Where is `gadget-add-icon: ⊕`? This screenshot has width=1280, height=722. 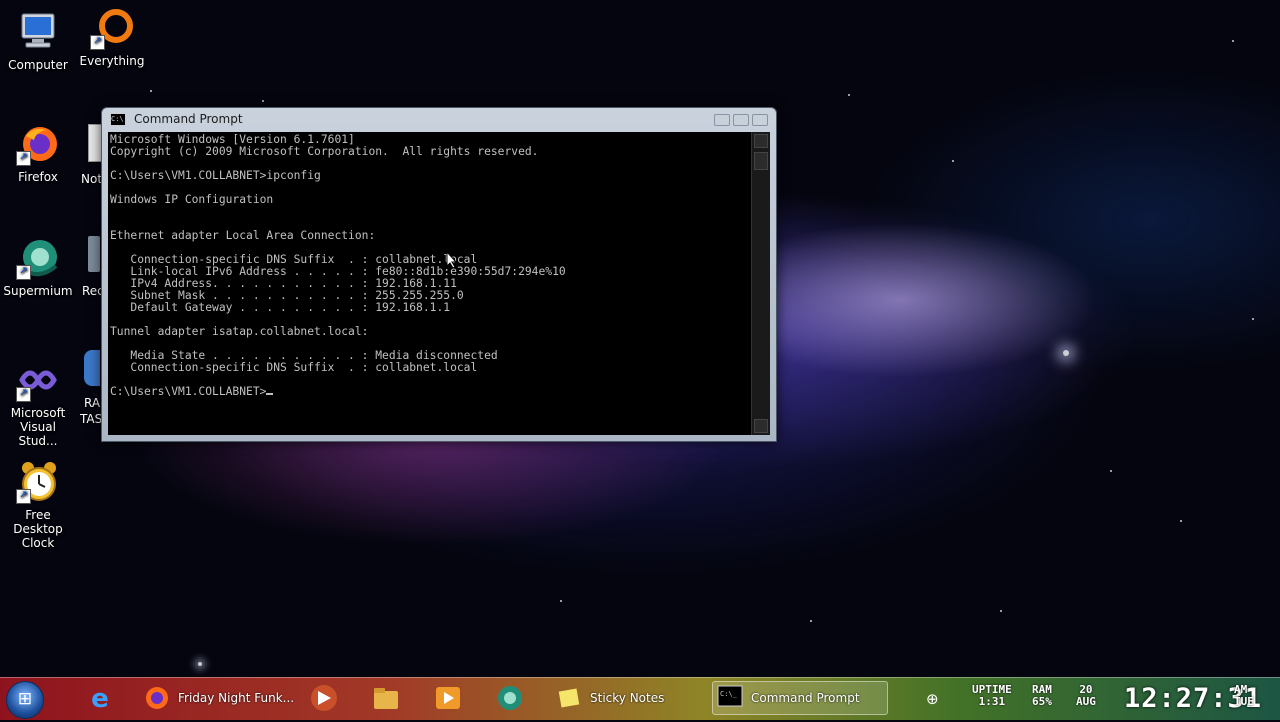 gadget-add-icon: ⊕ is located at coordinates (932, 699).